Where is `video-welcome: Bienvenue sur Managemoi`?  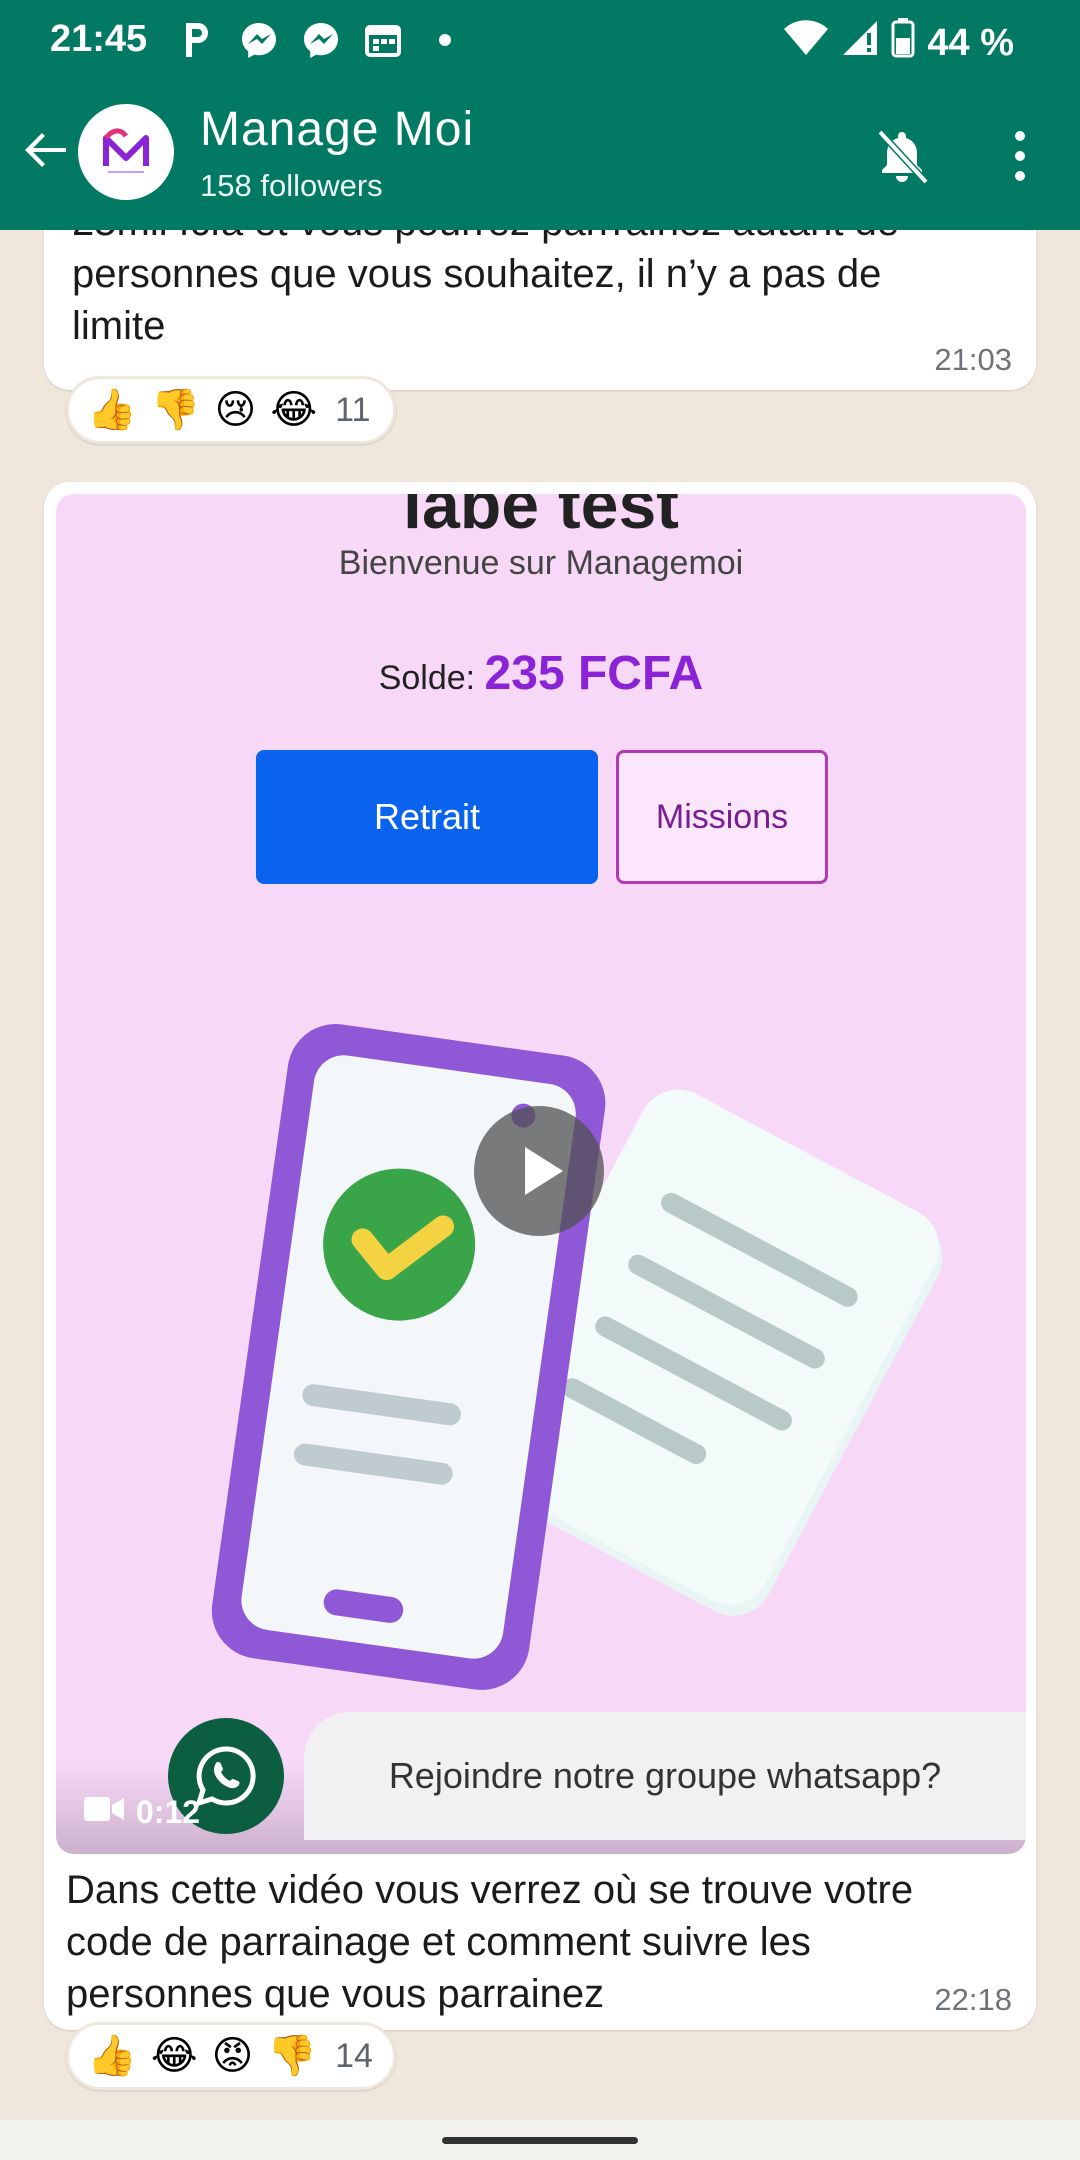 video-welcome: Bienvenue sur Managemoi is located at coordinates (541, 563).